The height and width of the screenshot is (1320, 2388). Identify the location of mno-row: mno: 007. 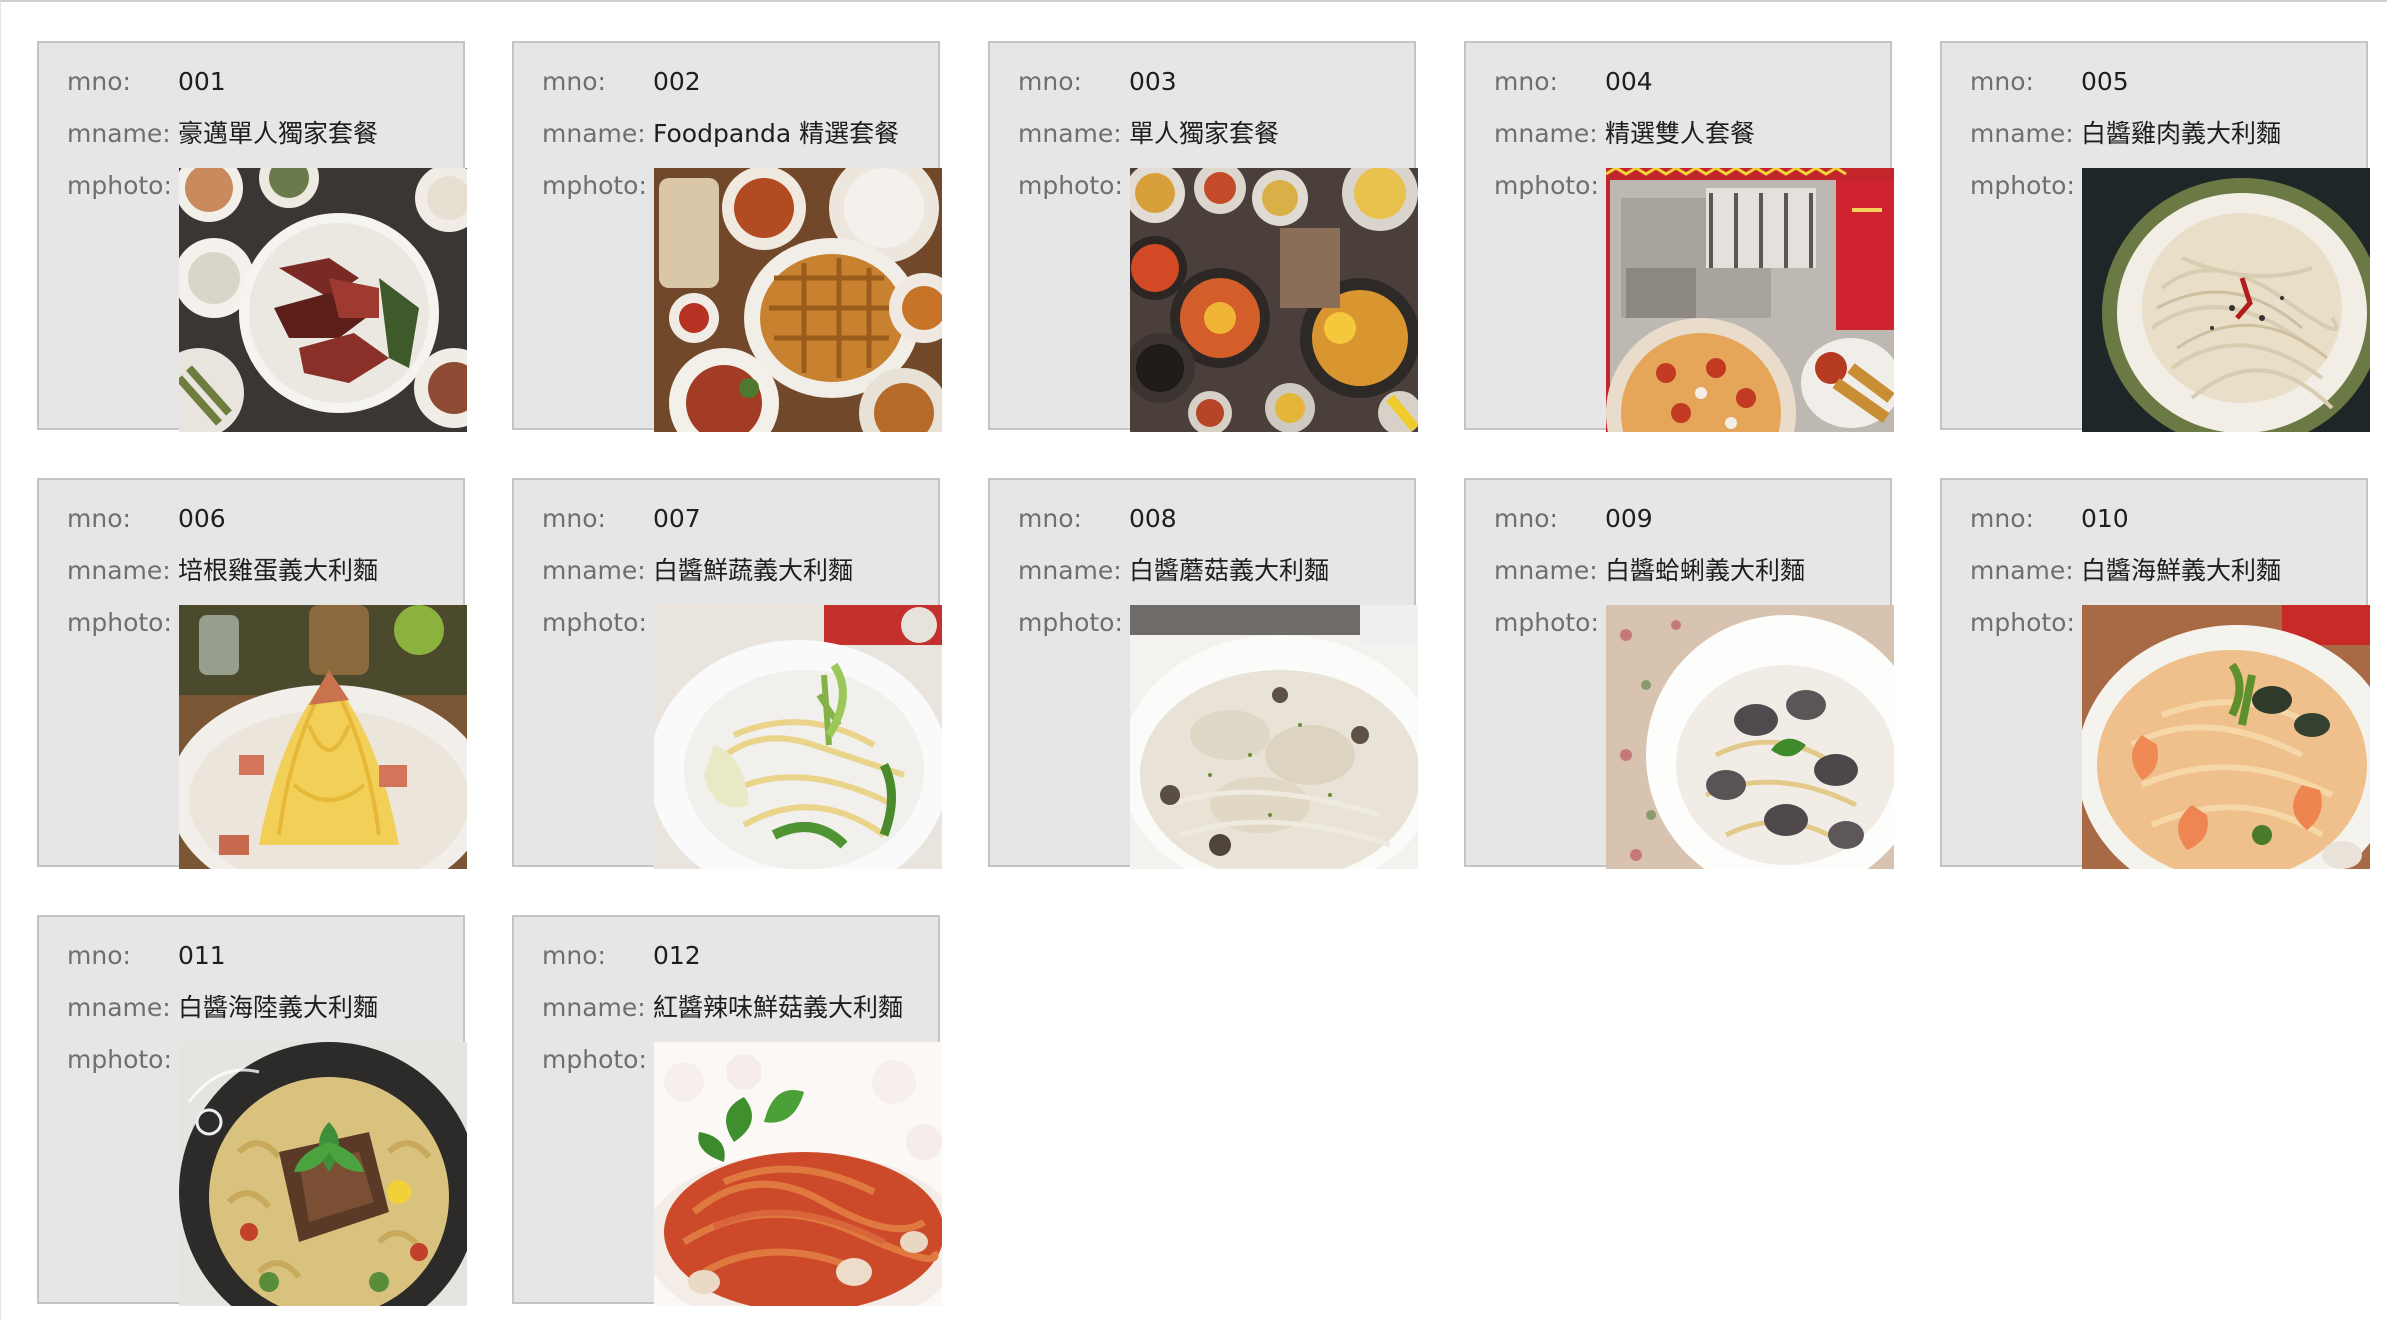
(621, 519).